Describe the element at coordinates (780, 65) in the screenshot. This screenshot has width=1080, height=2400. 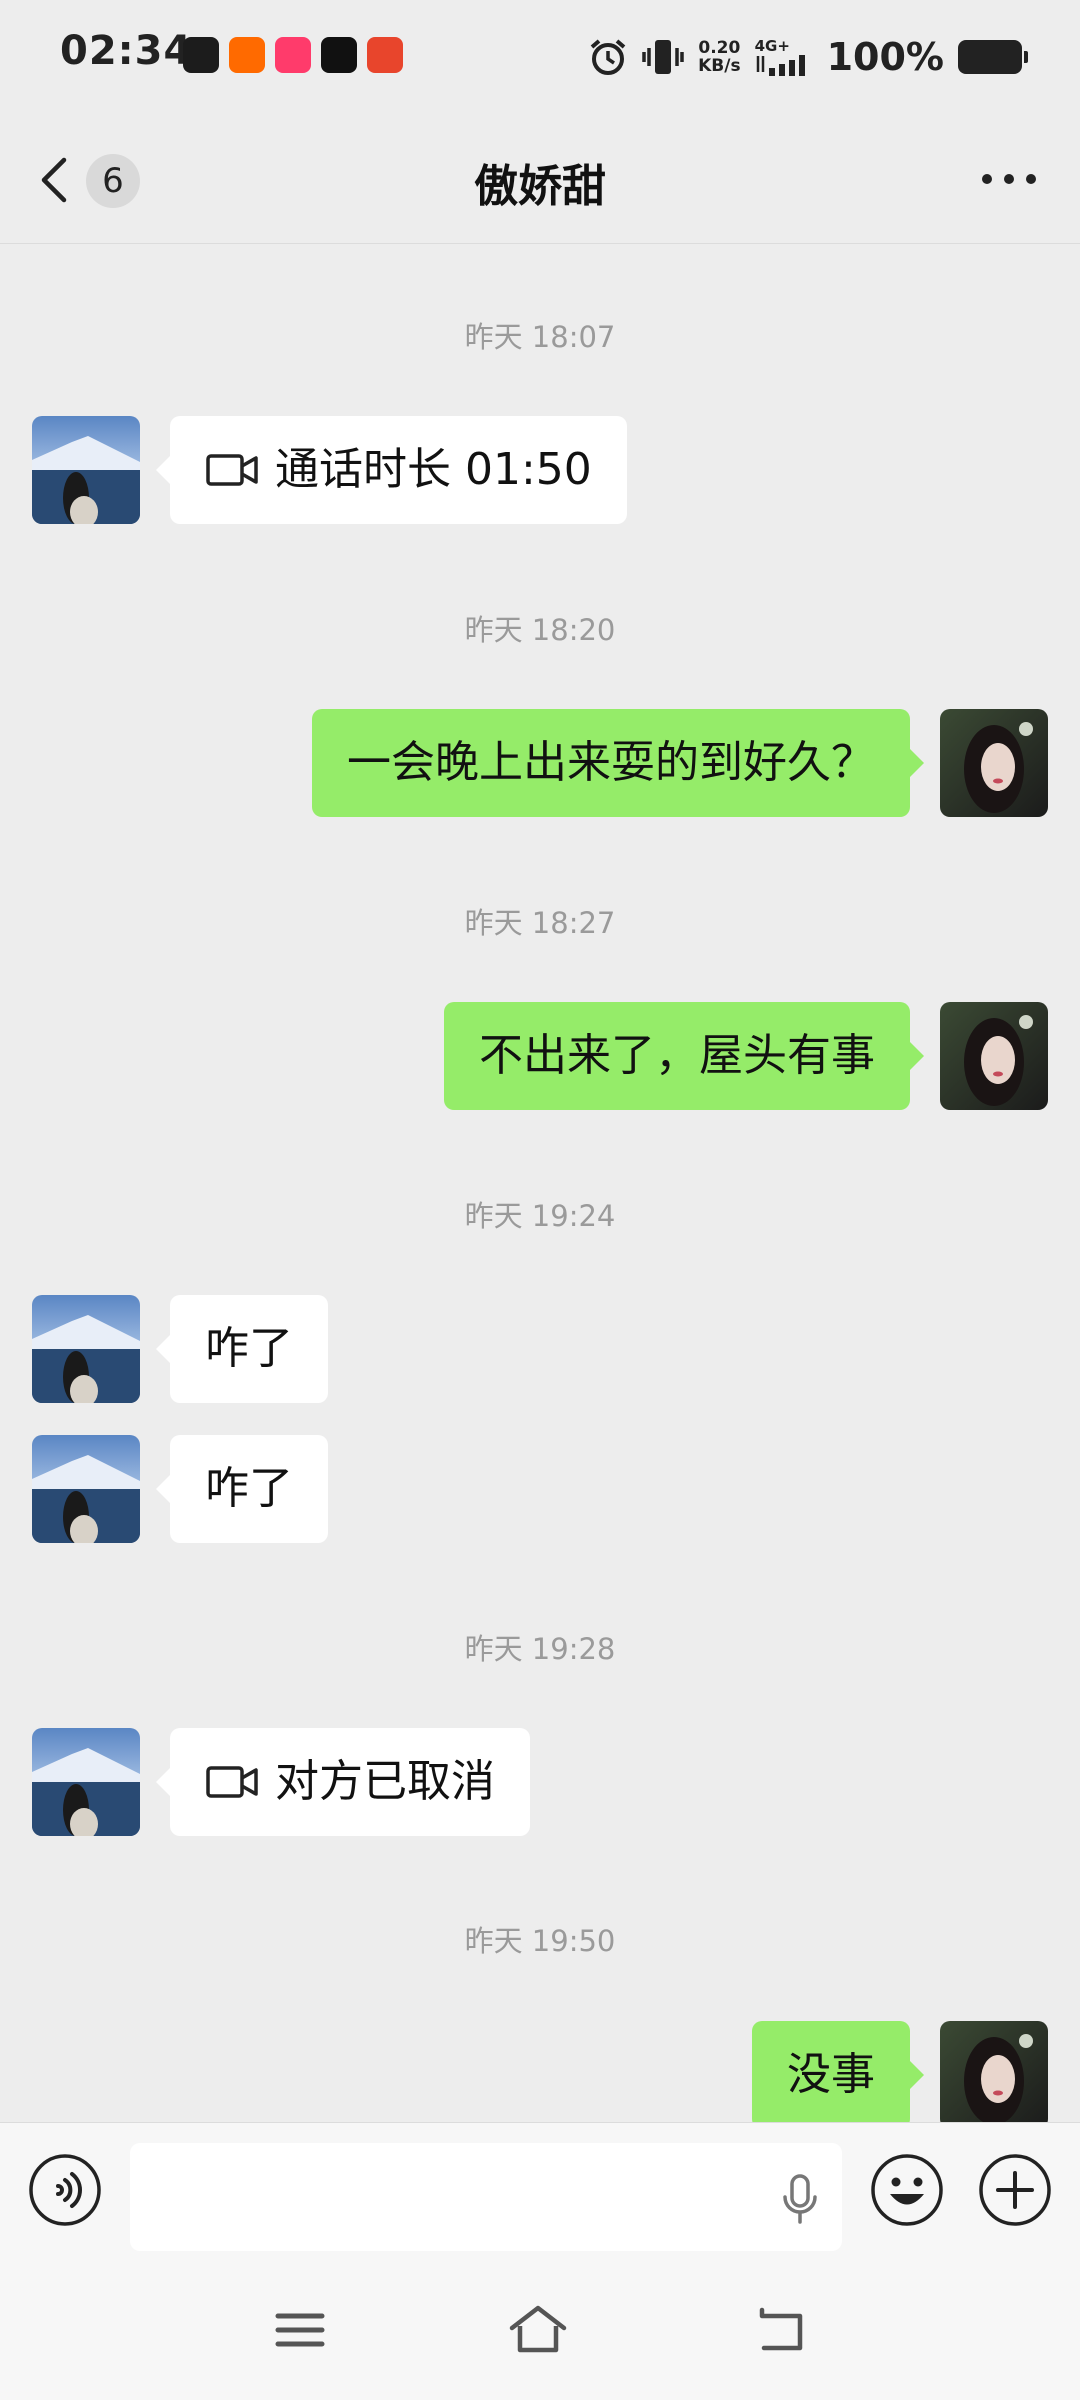
I see `signal-bars-icon` at that location.